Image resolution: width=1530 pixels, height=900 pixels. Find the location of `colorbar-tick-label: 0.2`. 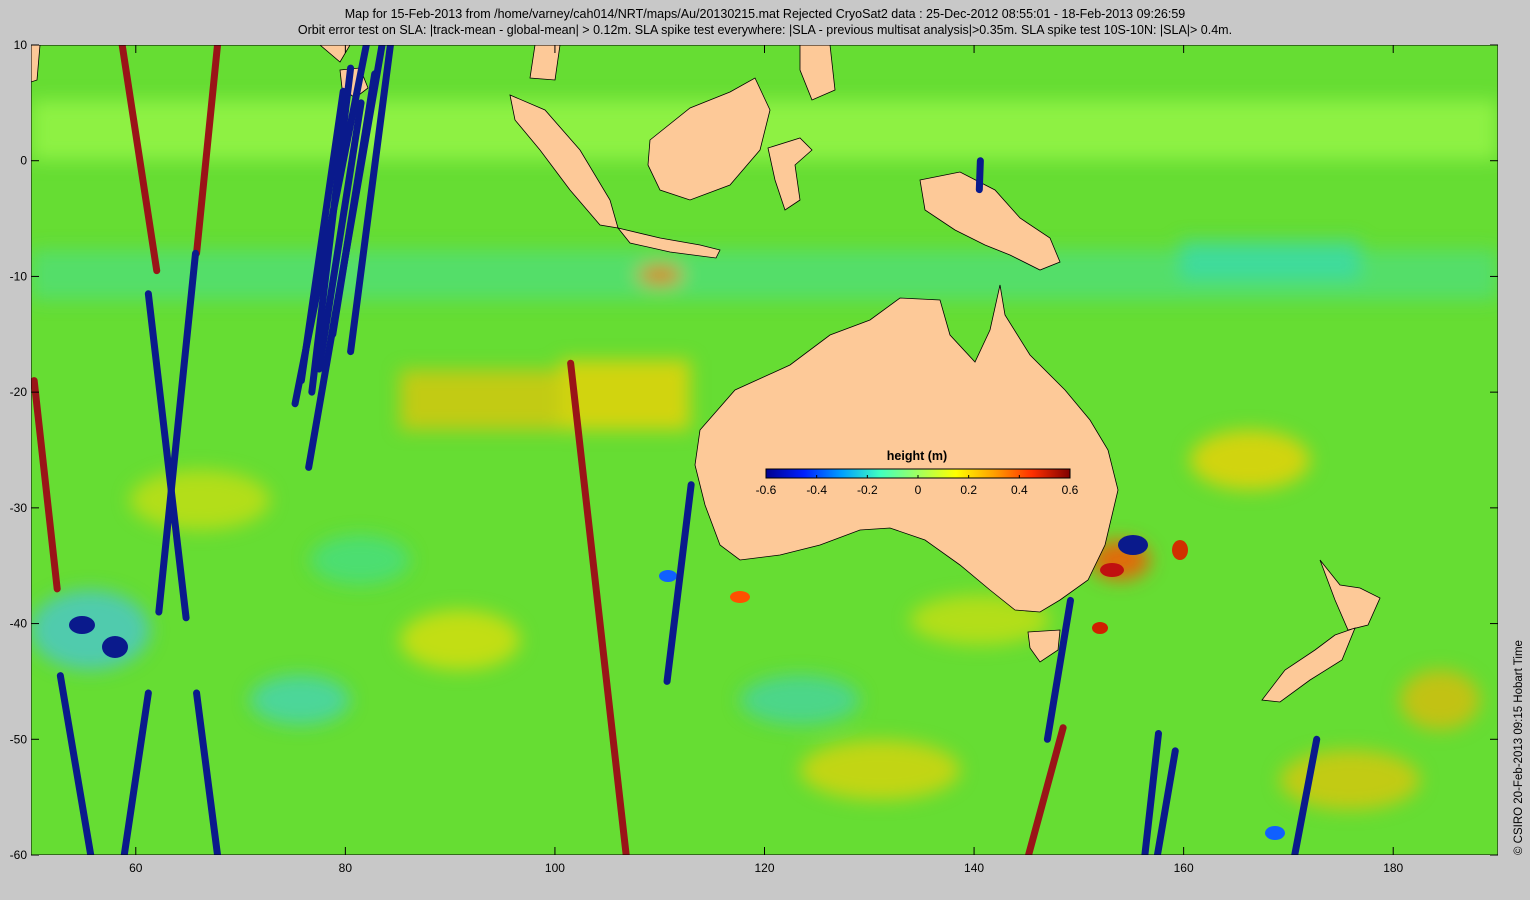

colorbar-tick-label: 0.2 is located at coordinates (968, 490).